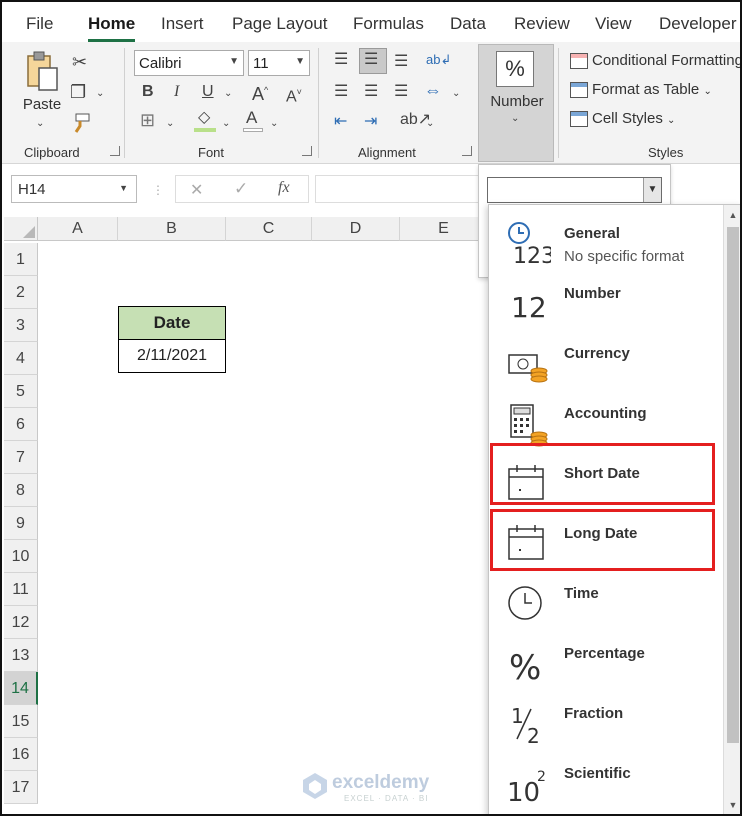 The width and height of the screenshot is (742, 816). Describe the element at coordinates (204, 118) in the screenshot. I see `fill-color-icon: ◇` at that location.